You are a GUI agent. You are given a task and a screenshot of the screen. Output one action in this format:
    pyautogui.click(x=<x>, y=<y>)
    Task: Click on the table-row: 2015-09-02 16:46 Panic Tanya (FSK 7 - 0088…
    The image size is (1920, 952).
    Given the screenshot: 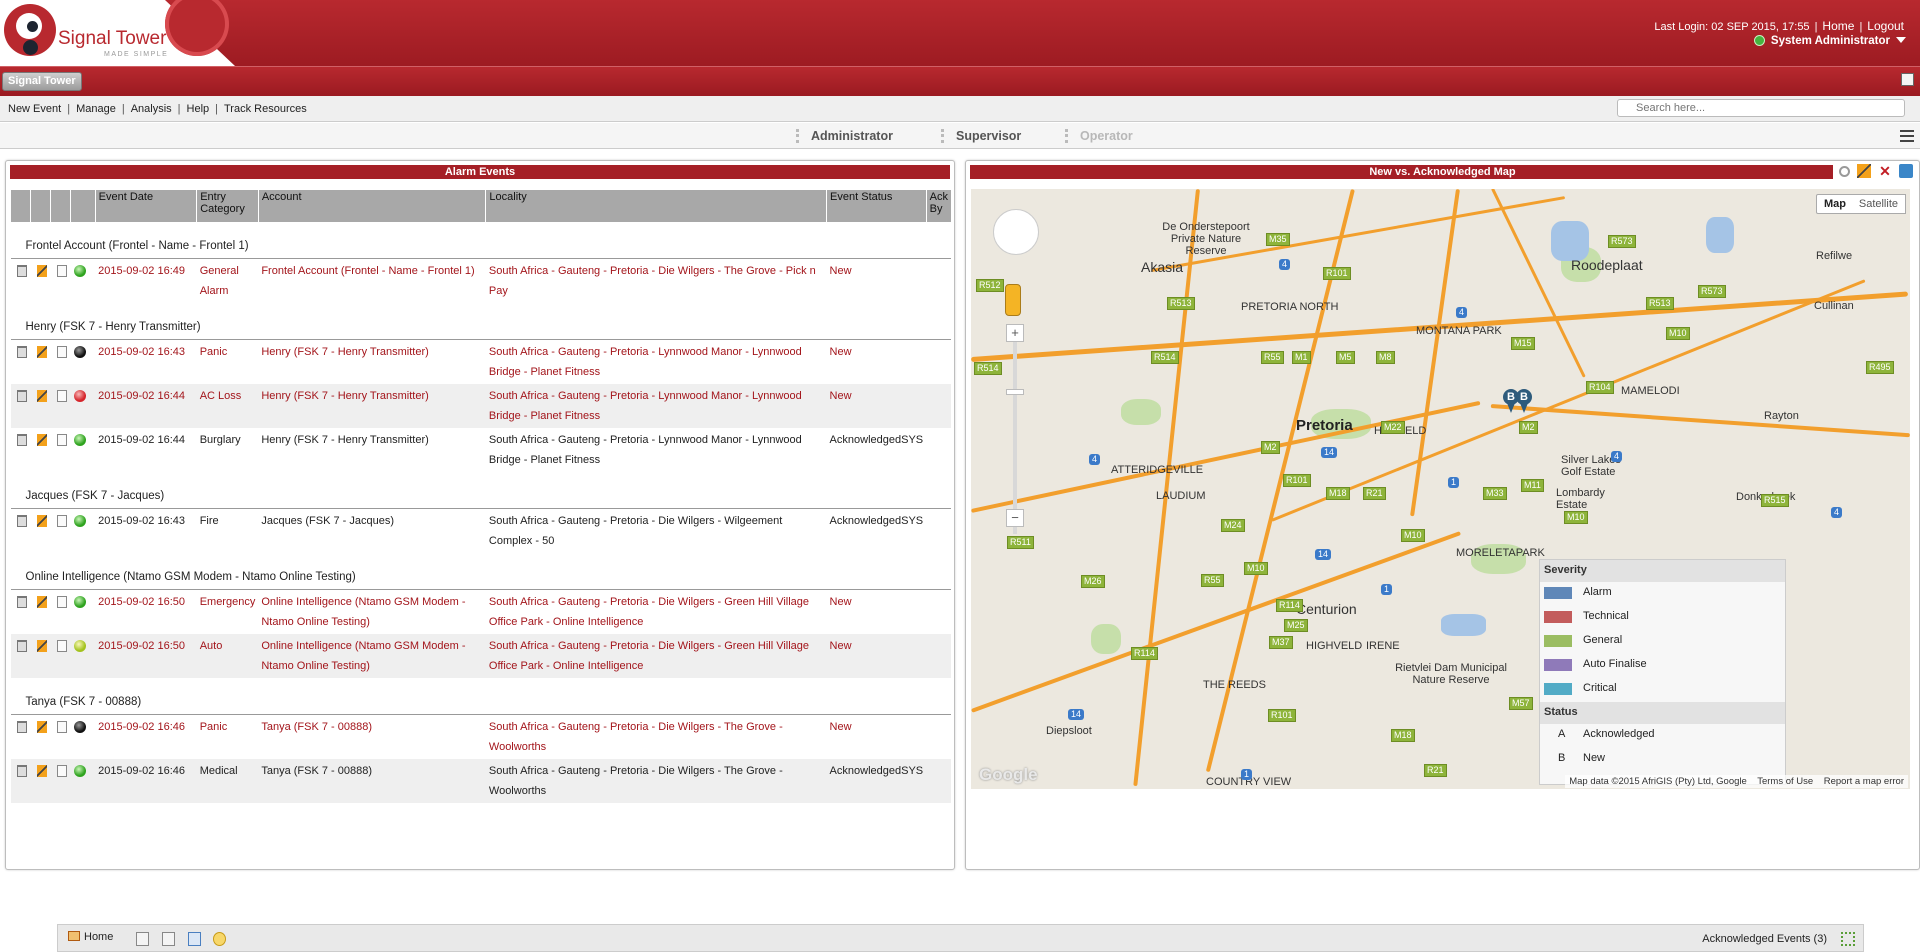 What is the action you would take?
    pyautogui.click(x=481, y=737)
    